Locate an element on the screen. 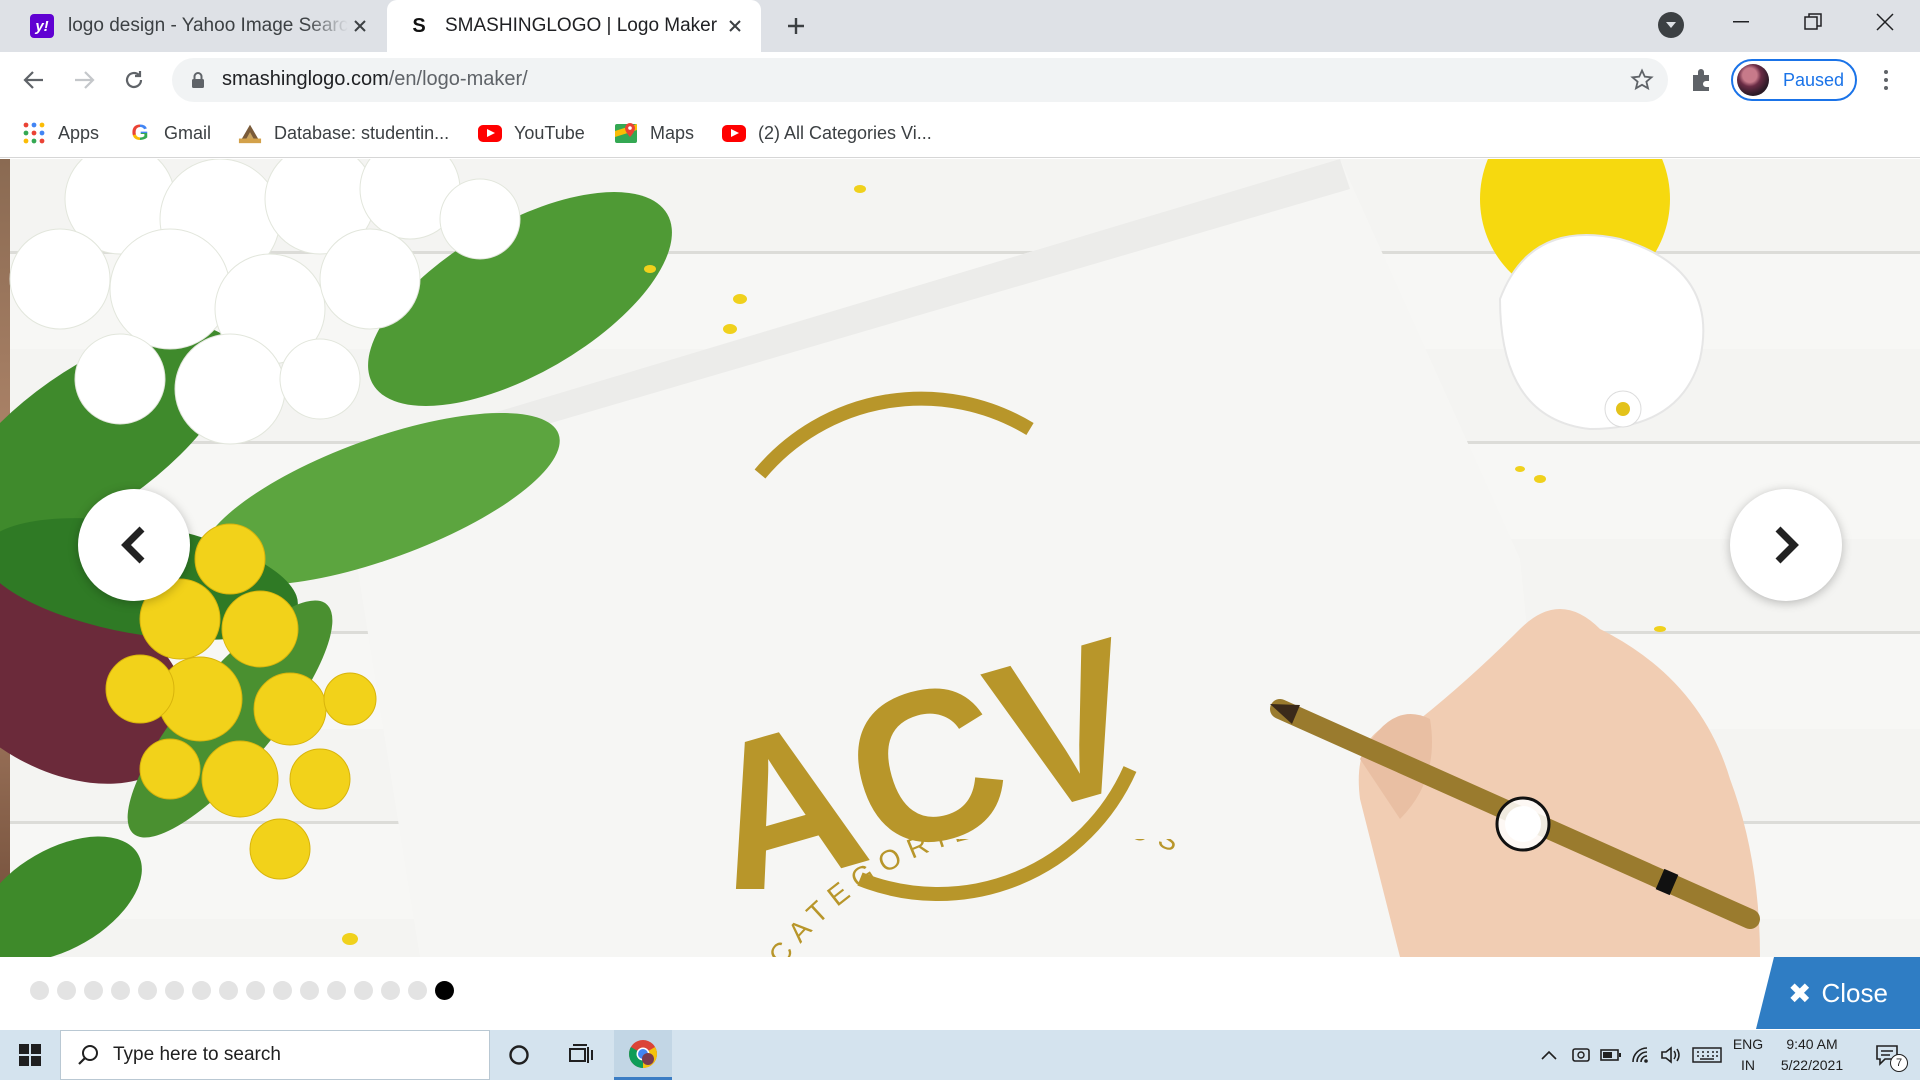 Image resolution: width=1920 pixels, height=1080 pixels. maps-icon is located at coordinates (626, 133).